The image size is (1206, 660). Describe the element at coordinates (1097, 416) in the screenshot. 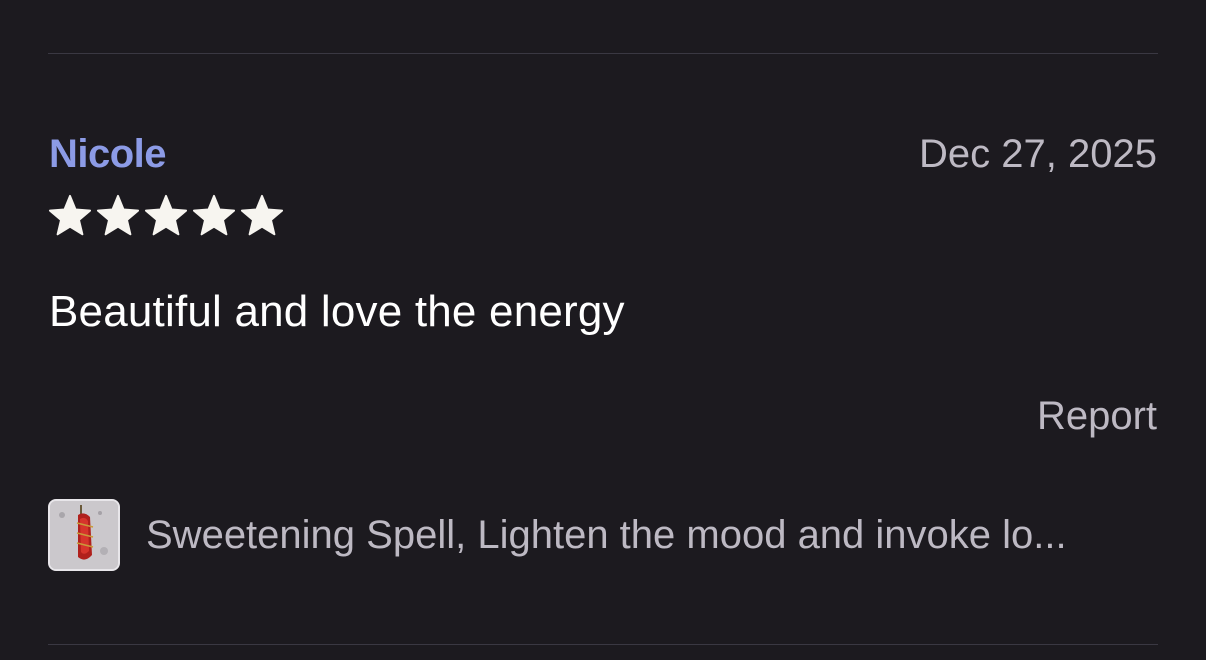

I see `report-button: Report` at that location.